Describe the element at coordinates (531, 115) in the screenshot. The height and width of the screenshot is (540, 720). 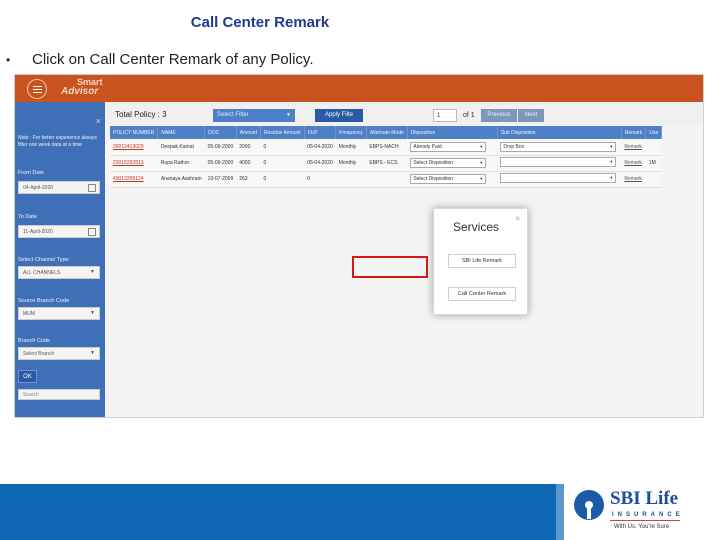
I see `next-button: Next` at that location.